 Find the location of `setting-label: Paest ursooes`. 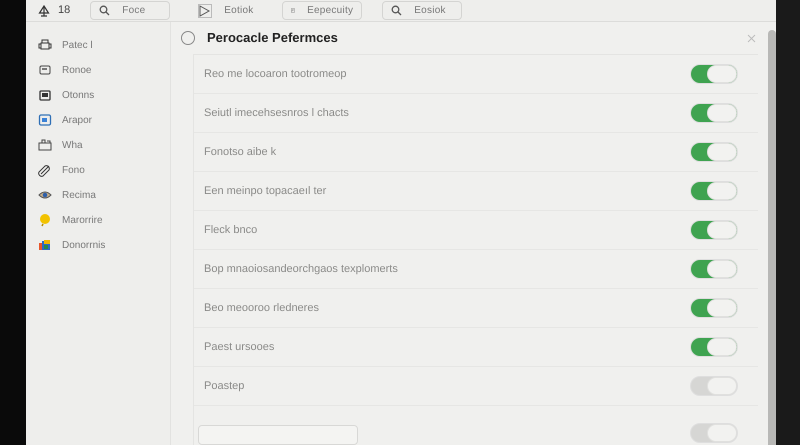

setting-label: Paest ursooes is located at coordinates (239, 347).